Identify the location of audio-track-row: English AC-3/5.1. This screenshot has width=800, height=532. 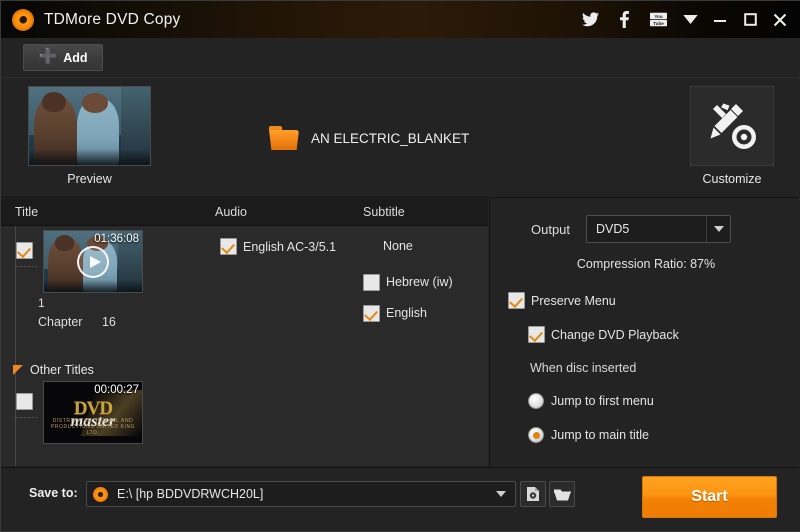
(290, 246).